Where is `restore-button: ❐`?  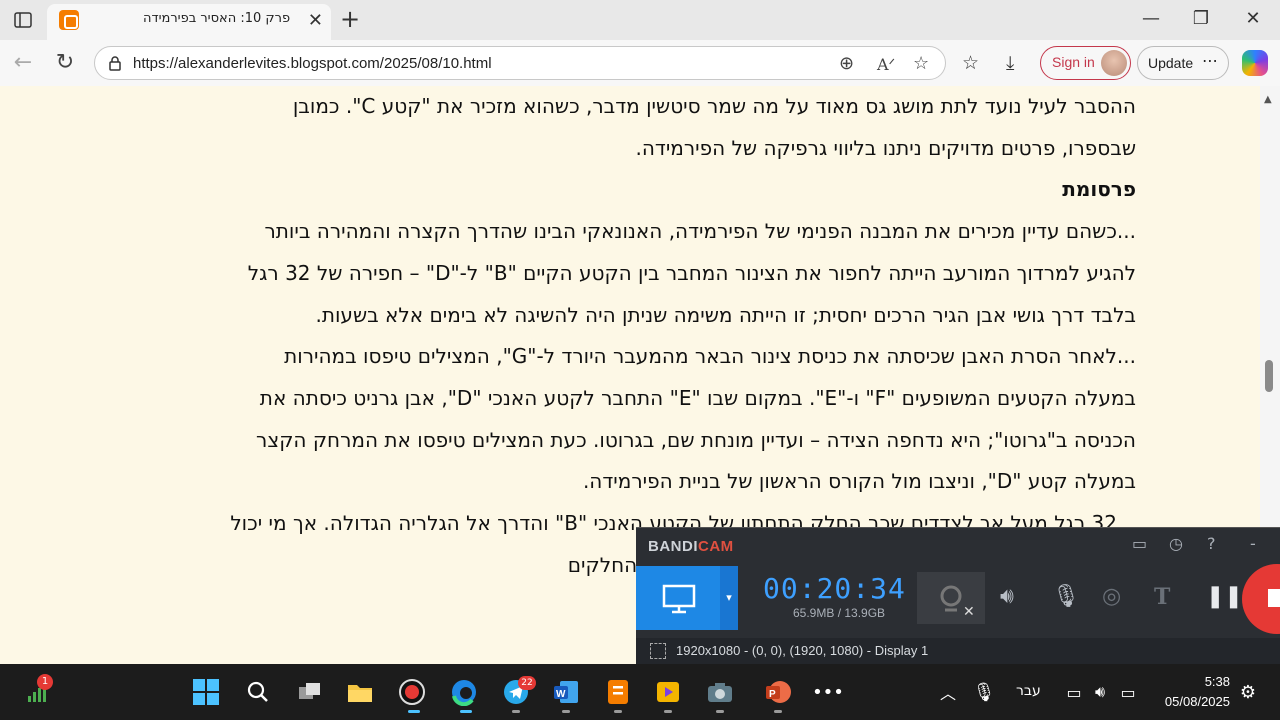
restore-button: ❐ is located at coordinates (1201, 18).